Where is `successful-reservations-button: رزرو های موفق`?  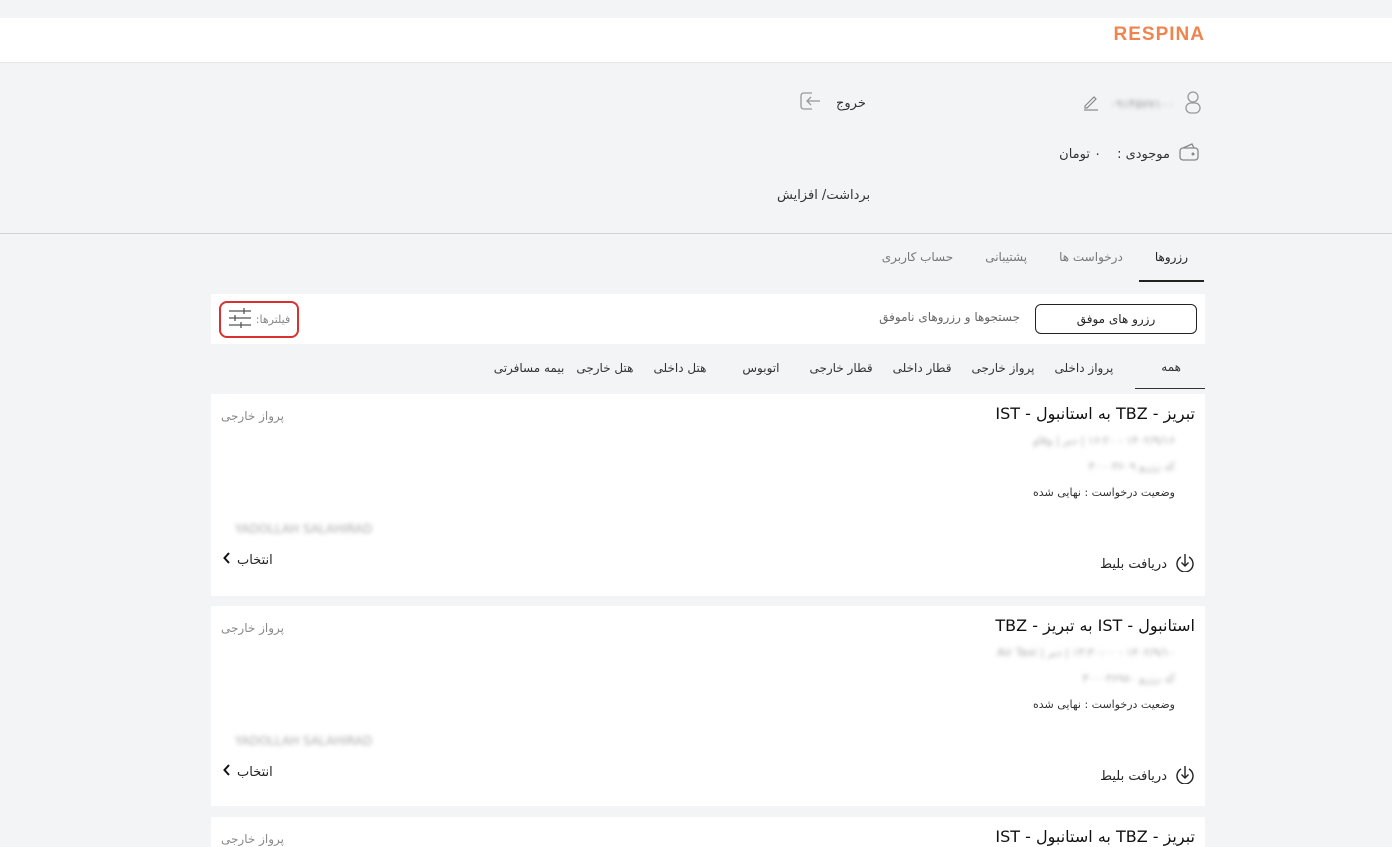 successful-reservations-button: رزرو های موفق is located at coordinates (1116, 319).